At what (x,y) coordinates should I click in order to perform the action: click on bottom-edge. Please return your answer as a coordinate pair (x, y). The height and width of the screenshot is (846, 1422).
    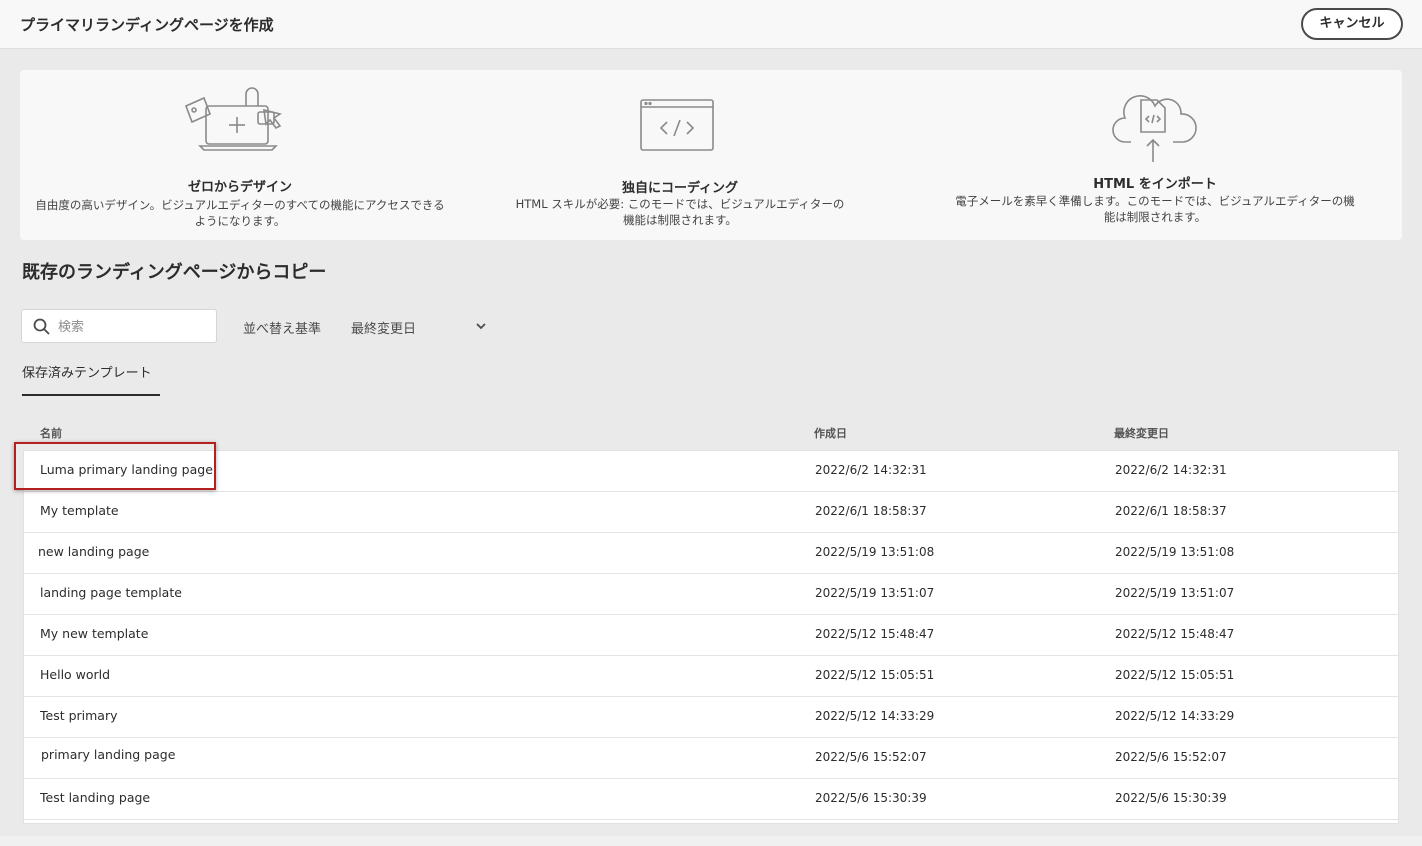
    Looking at the image, I should click on (711, 841).